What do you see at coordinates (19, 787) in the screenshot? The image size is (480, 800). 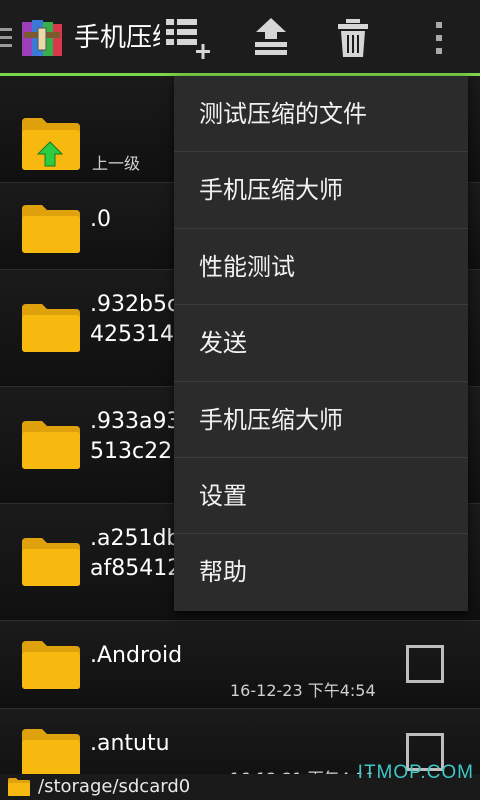 I see `small-folder-icon` at bounding box center [19, 787].